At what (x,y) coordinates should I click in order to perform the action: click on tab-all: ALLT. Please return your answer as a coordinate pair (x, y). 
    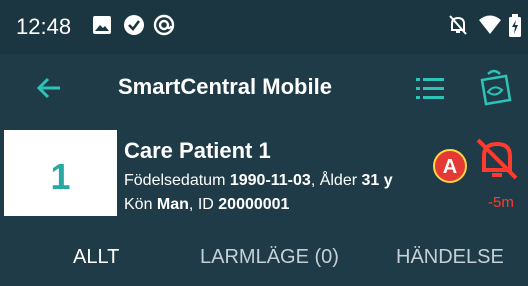
    Looking at the image, I should click on (96, 257).